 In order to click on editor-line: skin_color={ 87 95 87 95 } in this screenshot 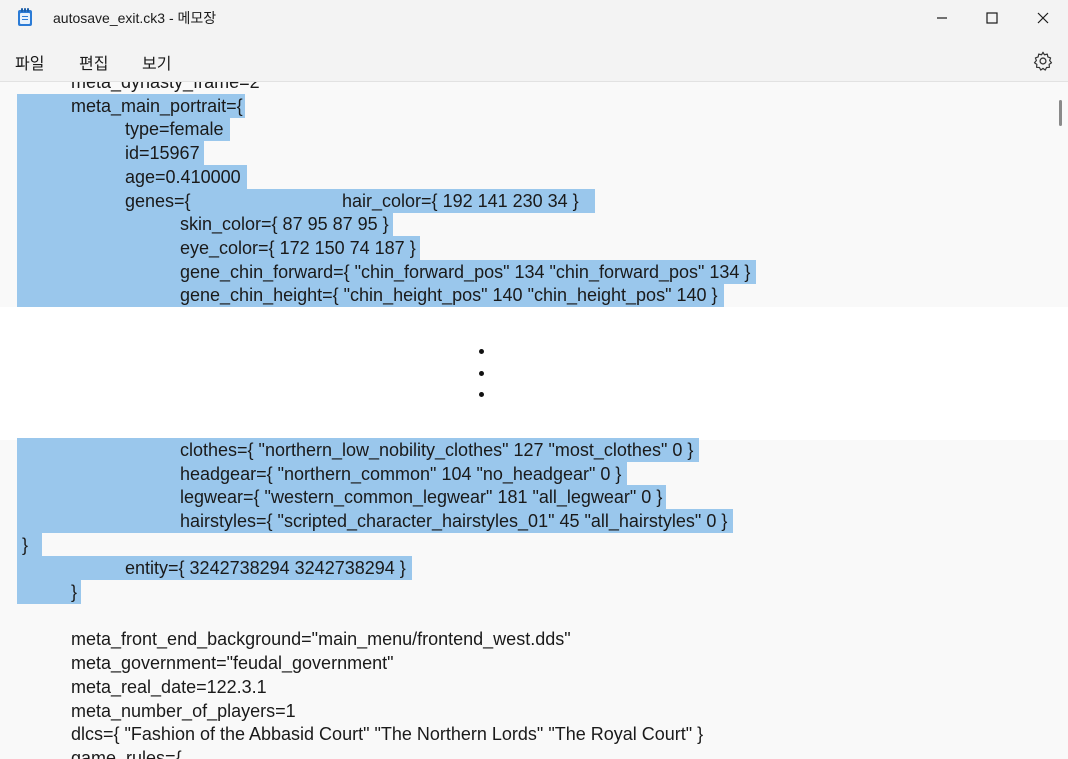, I will do `click(205, 224)`.